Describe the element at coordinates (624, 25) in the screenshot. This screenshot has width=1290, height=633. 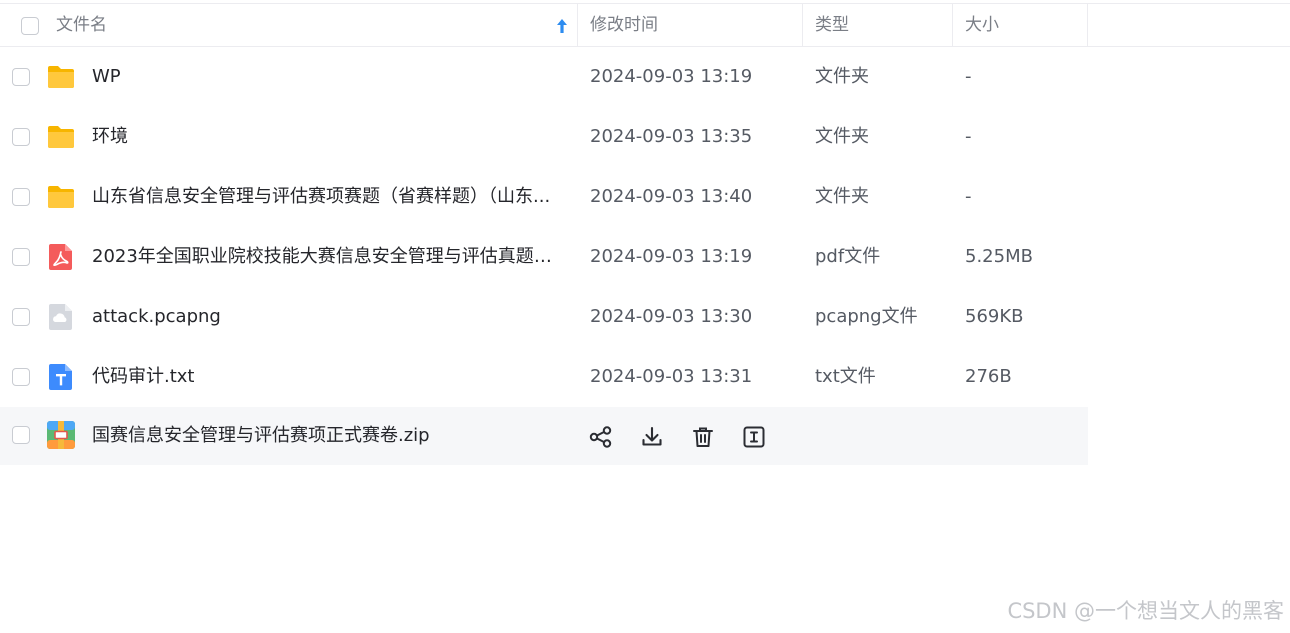
I see `header-mtime: 修改时间` at that location.